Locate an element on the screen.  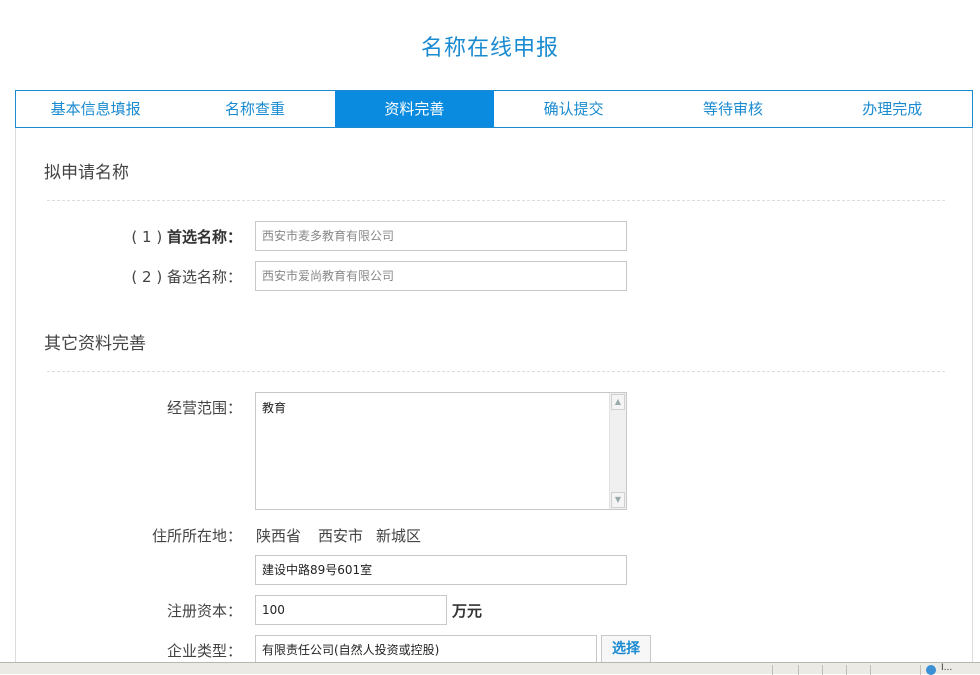
page-title: 名称在线申报 is located at coordinates (489, 48).